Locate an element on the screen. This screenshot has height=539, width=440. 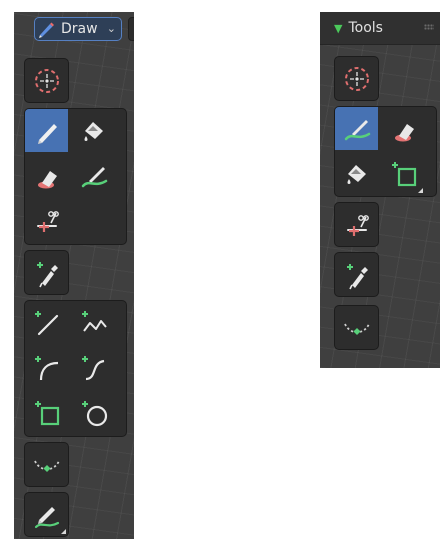
arc-icon is located at coordinates (47, 368).